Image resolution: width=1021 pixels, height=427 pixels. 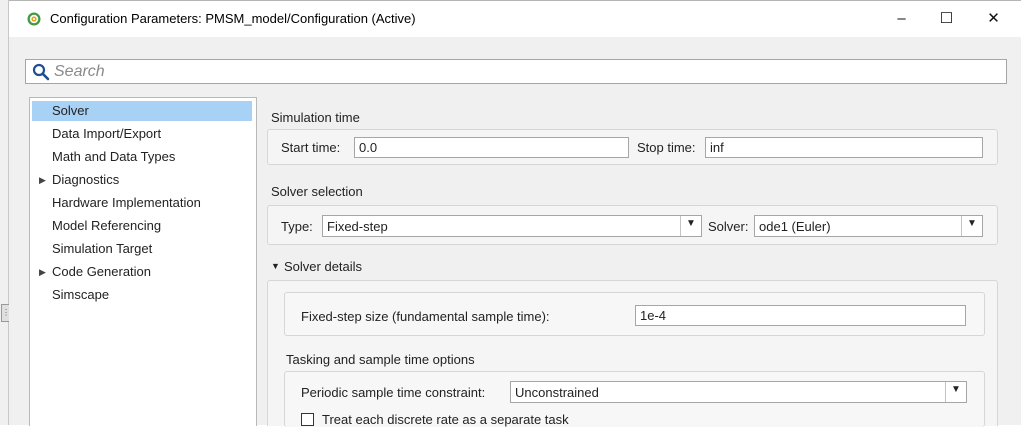 I want to click on solver-type-value: Fixed-step, so click(x=357, y=226).